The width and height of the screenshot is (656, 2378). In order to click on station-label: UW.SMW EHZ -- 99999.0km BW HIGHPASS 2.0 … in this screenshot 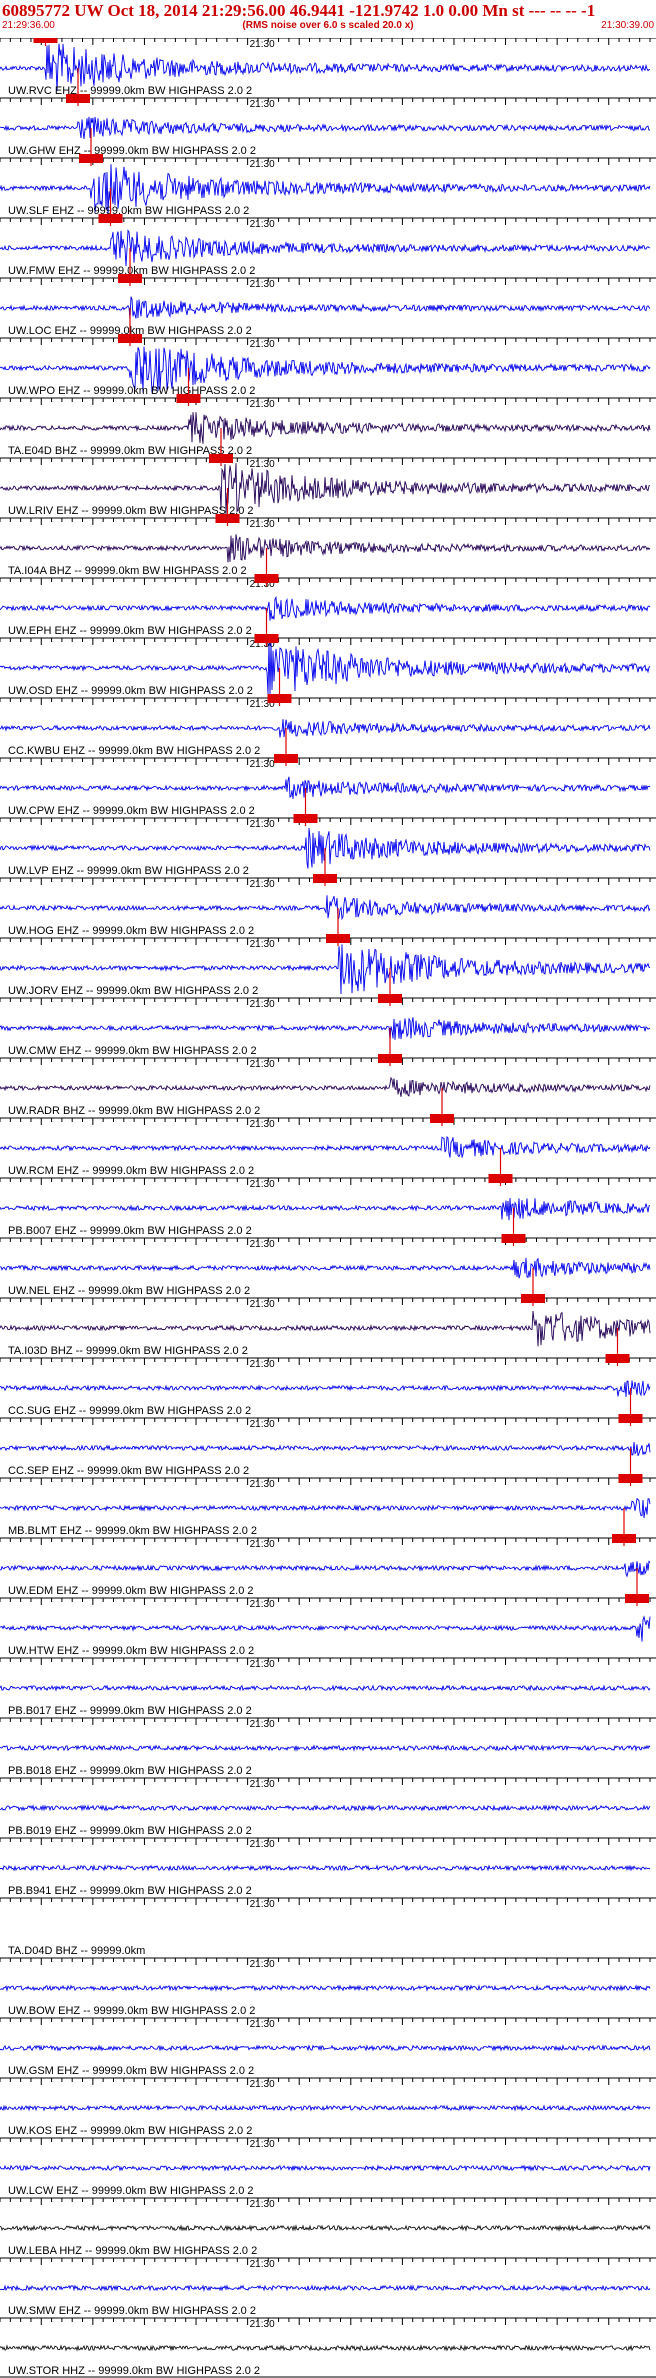, I will do `click(132, 2311)`.